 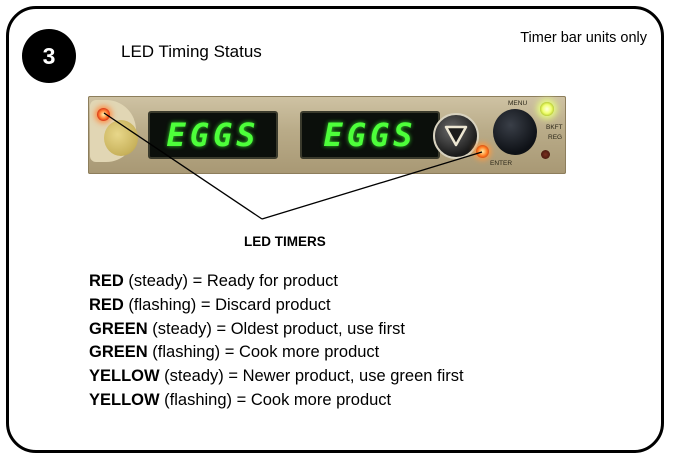 I want to click on legend-row: YELLOW (flashing) = Cook more product, so click(x=276, y=401).